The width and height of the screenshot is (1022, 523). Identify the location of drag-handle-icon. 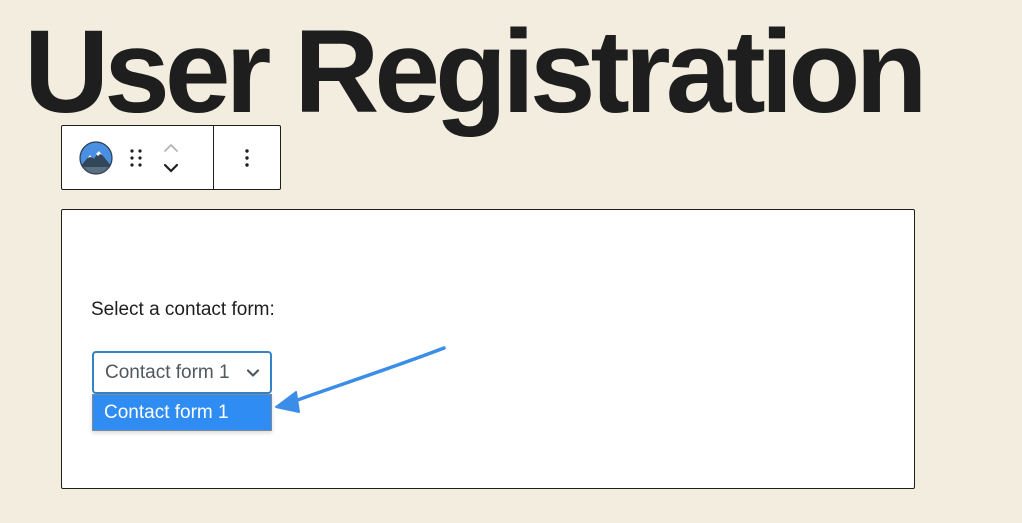
(136, 158).